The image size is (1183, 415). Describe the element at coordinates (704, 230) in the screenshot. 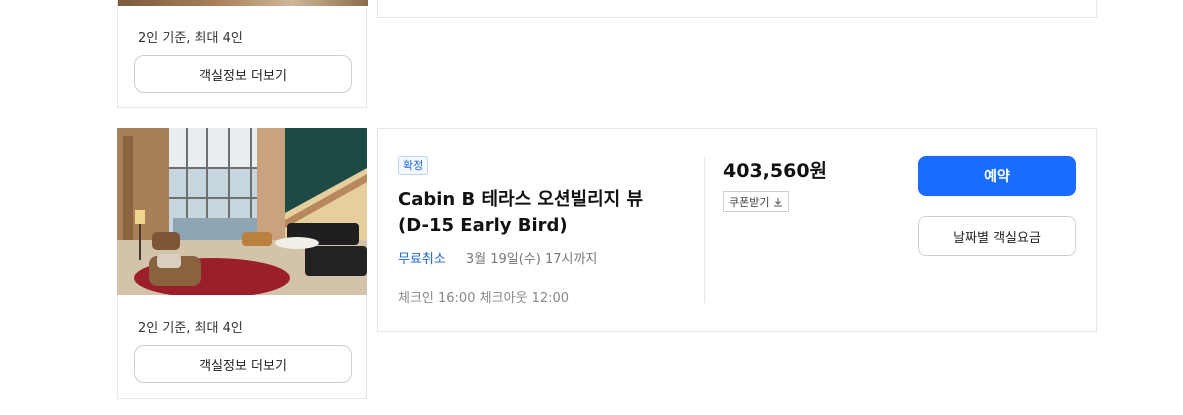

I see `divider` at that location.